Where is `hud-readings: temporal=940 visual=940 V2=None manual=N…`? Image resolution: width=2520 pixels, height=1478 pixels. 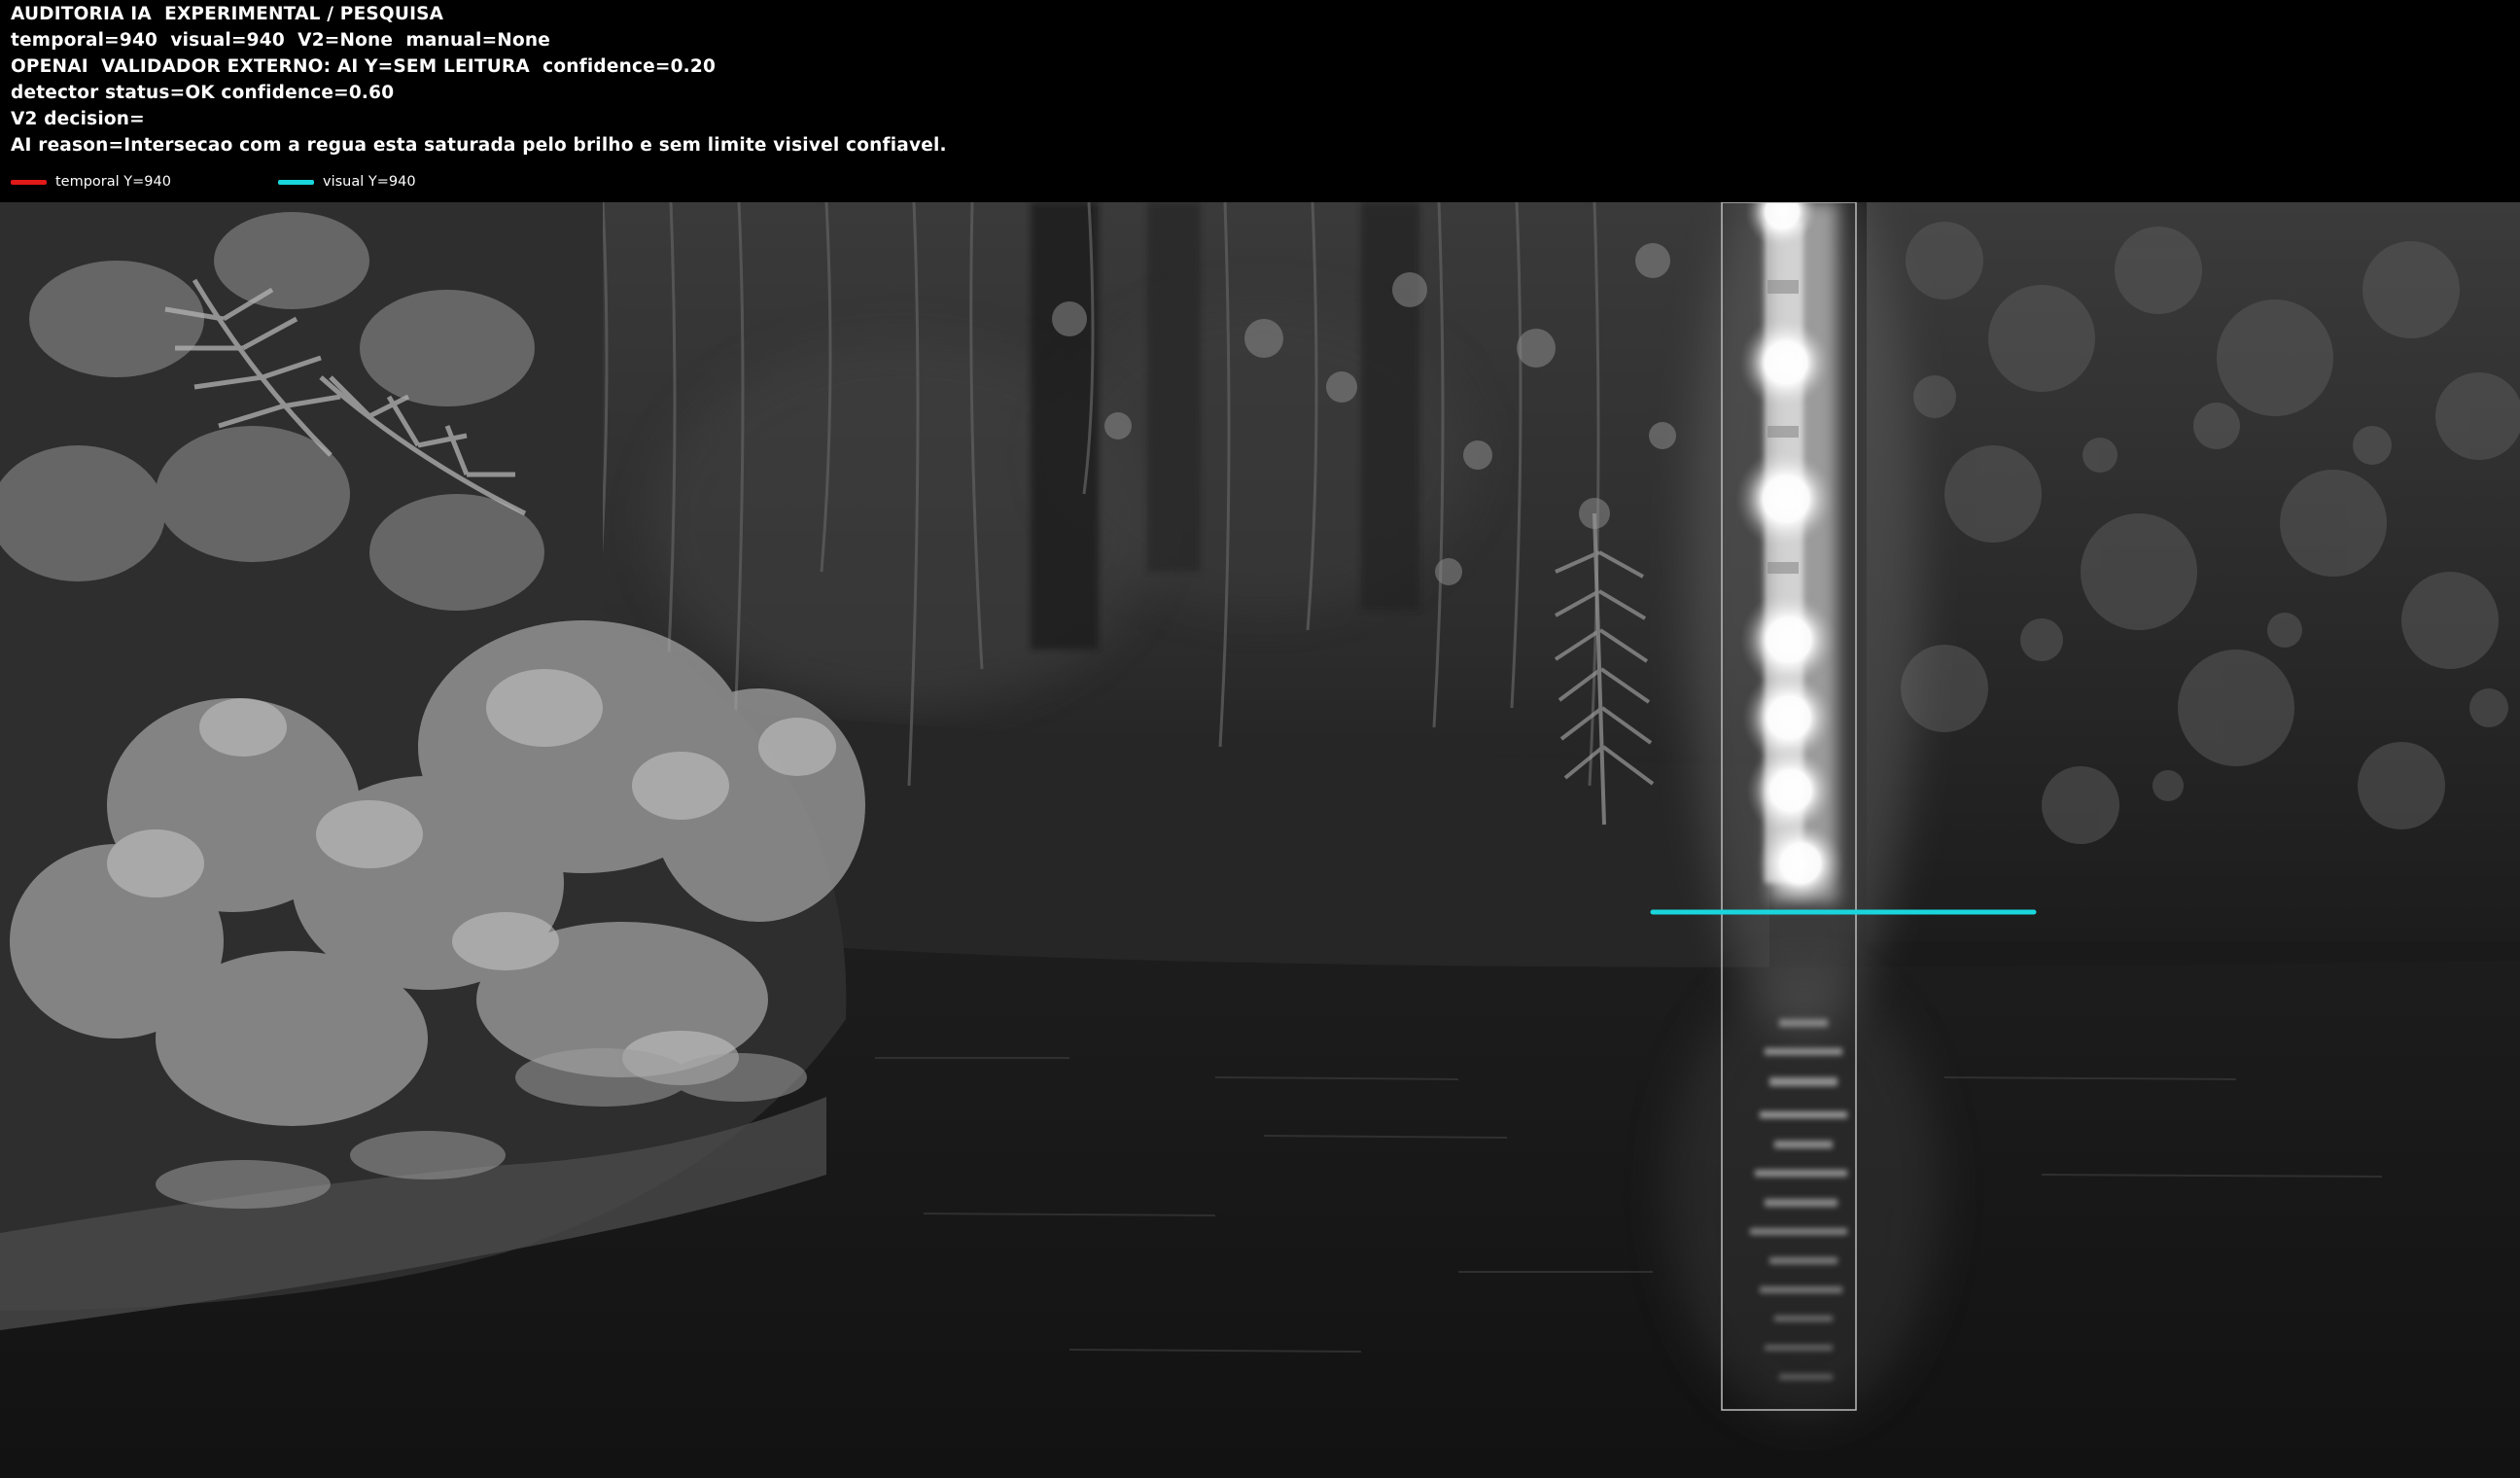
hud-readings: temporal=940 visual=940 V2=None manual=N… is located at coordinates (280, 40).